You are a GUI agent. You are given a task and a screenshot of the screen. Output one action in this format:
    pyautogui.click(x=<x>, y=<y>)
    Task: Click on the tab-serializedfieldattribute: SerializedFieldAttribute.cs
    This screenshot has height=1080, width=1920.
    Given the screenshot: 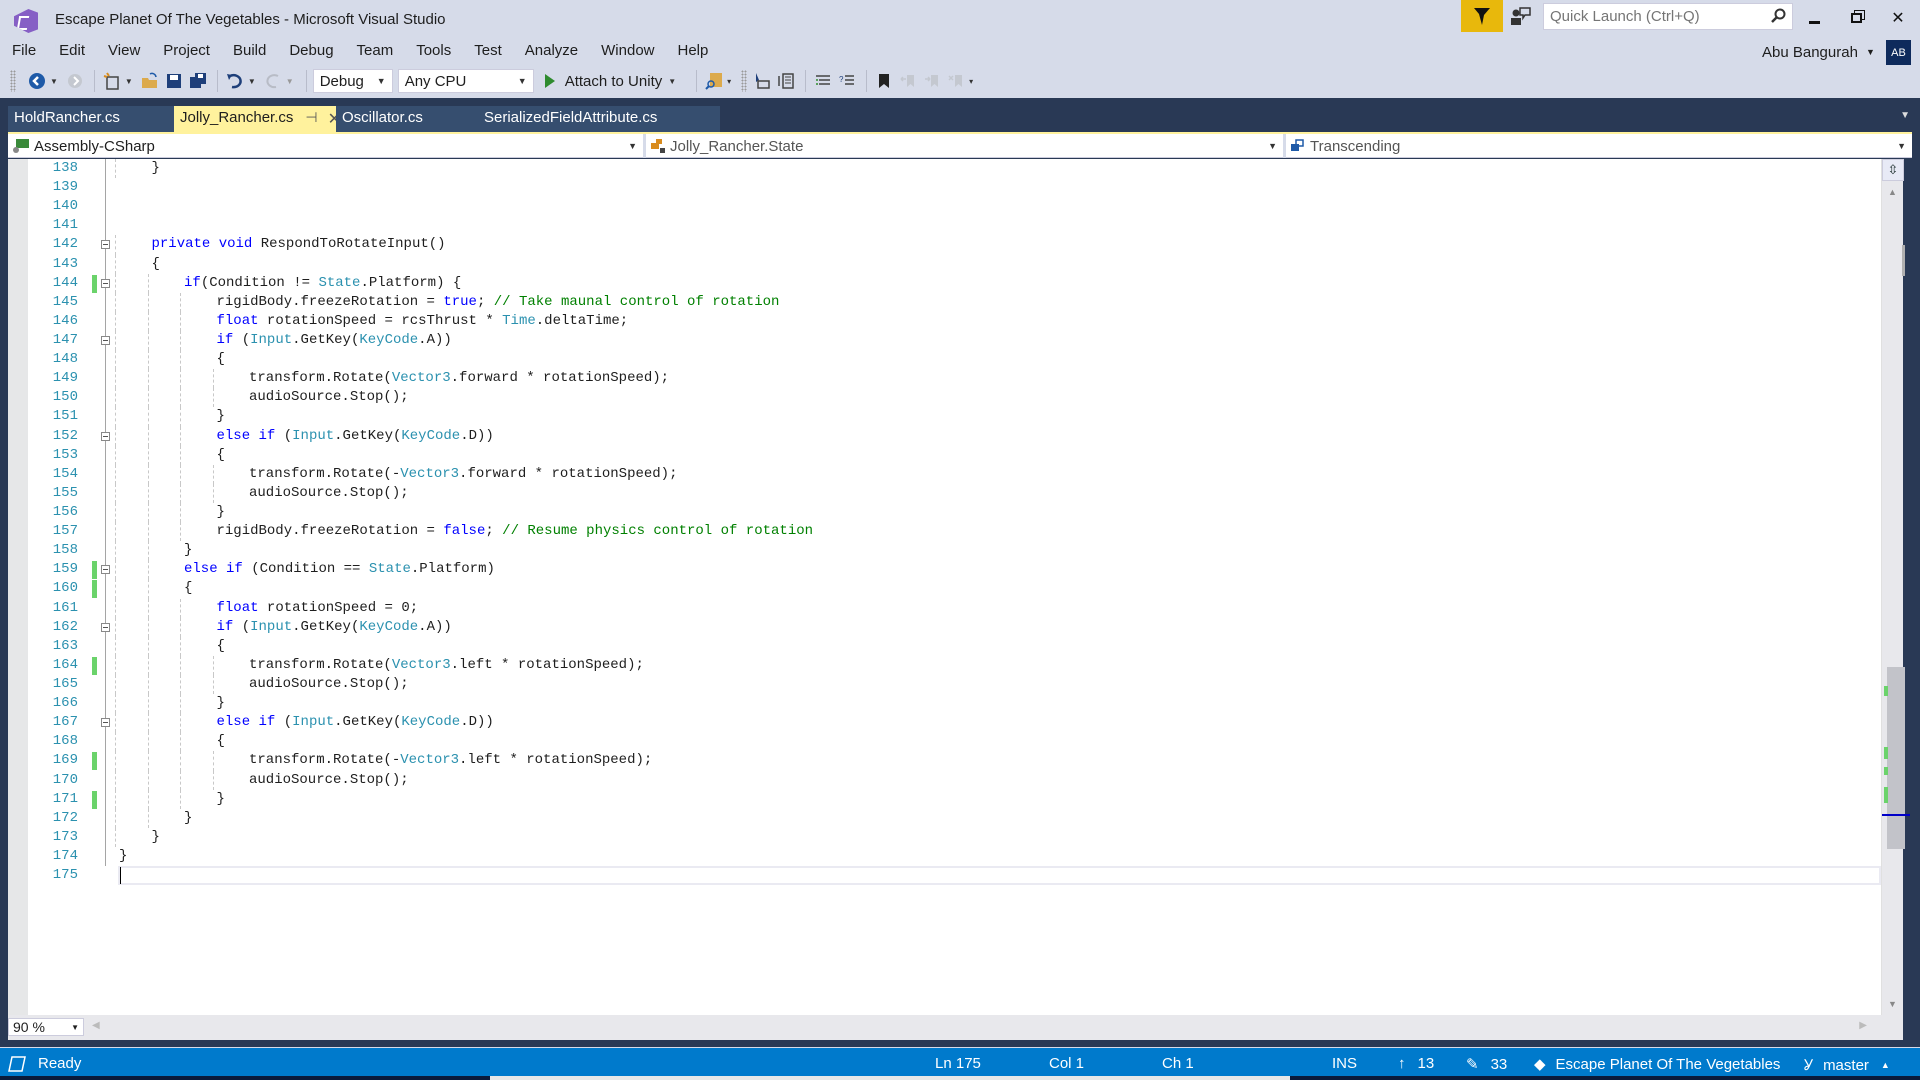 What is the action you would take?
    pyautogui.click(x=600, y=119)
    